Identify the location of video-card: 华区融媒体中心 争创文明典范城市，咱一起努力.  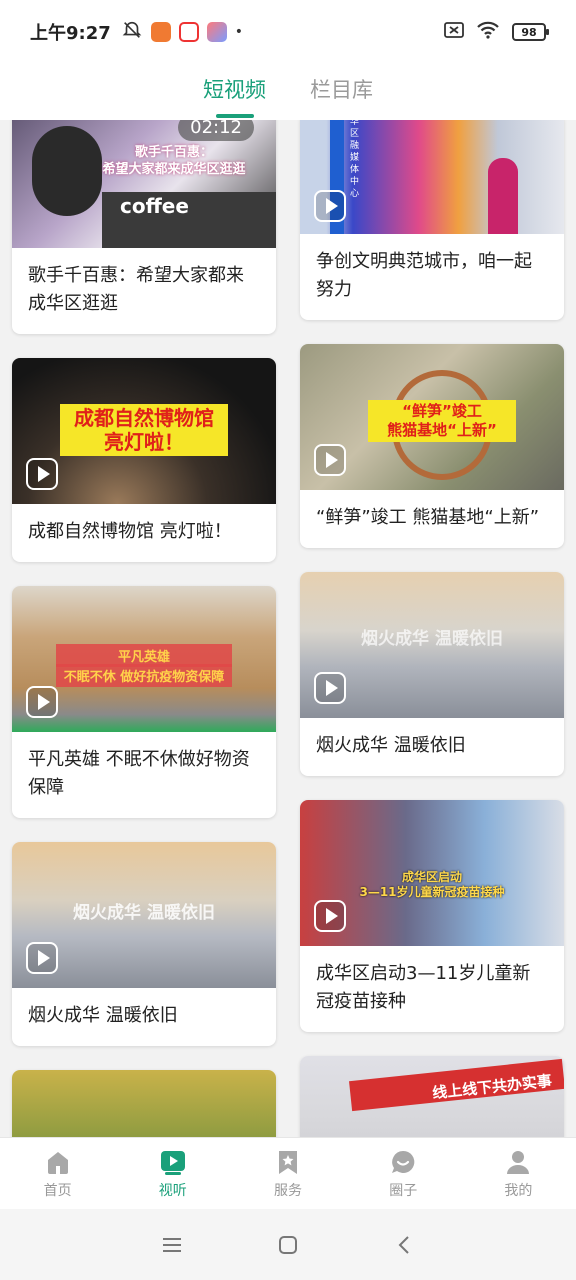
(432, 220).